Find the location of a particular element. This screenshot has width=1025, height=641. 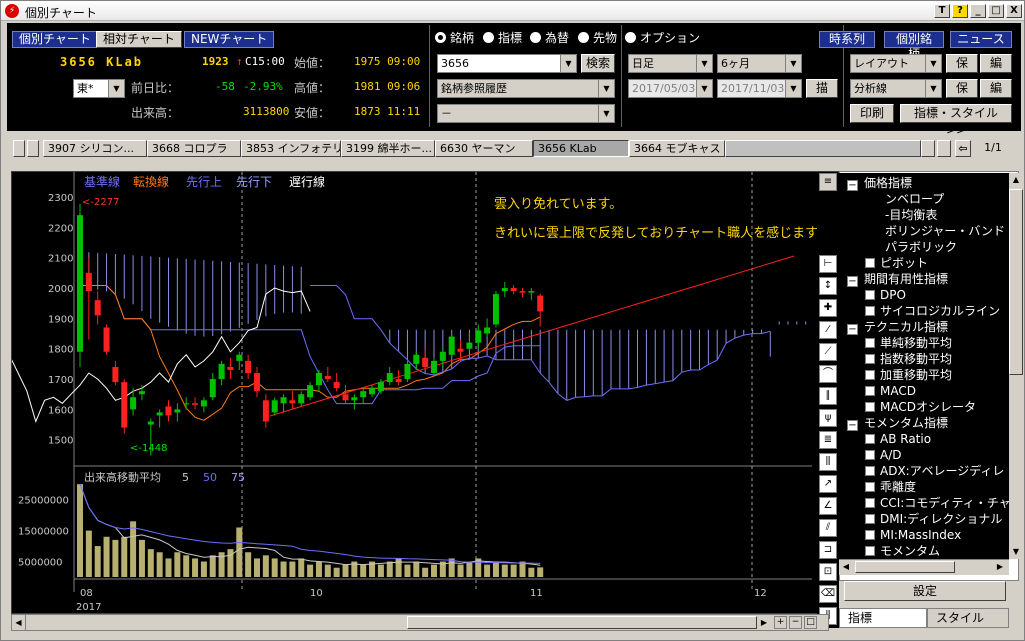

tab-prev-button is located at coordinates (33, 148).